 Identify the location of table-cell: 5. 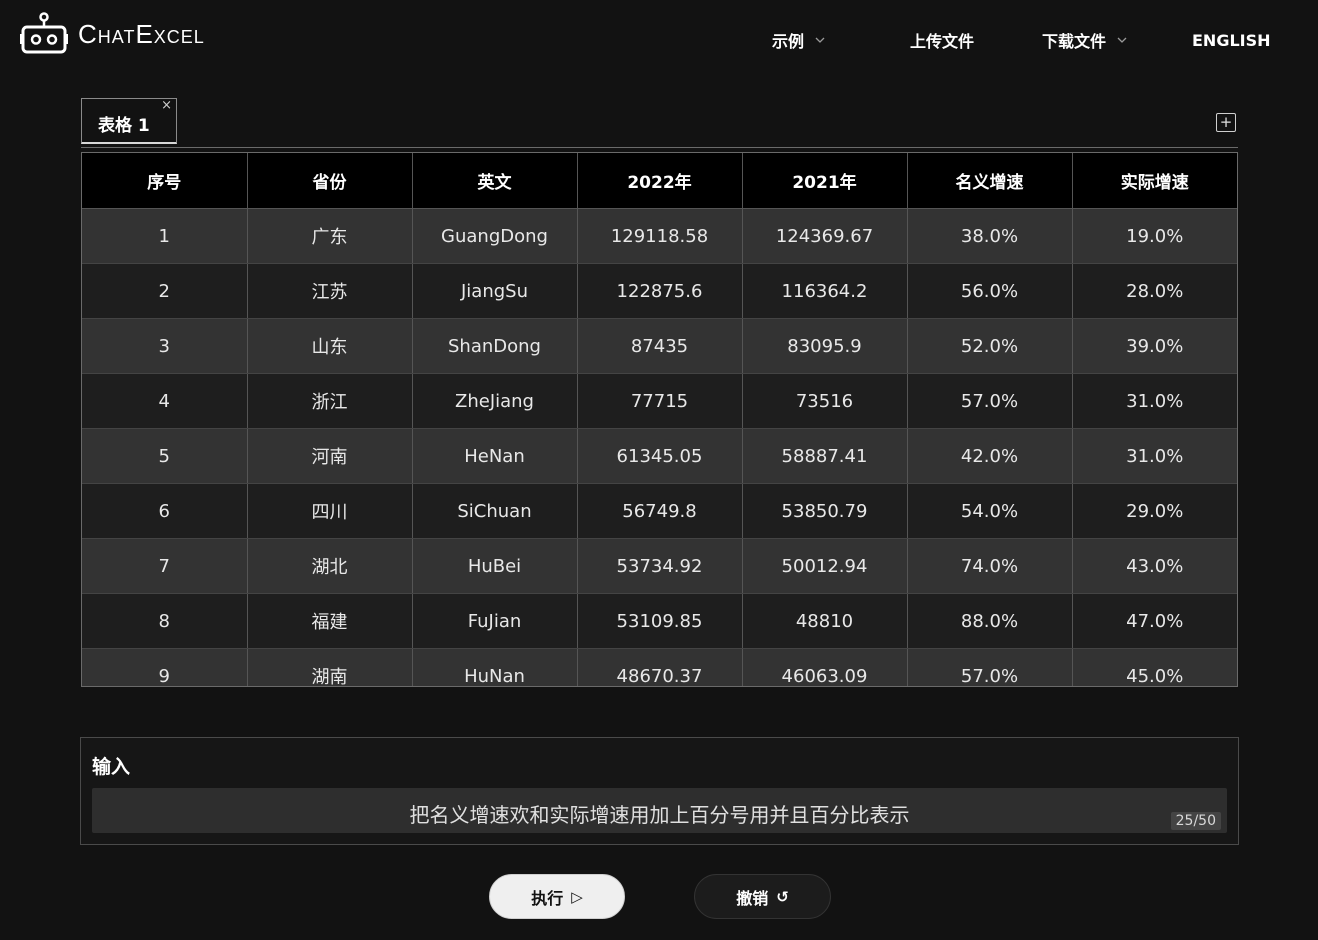
(165, 456).